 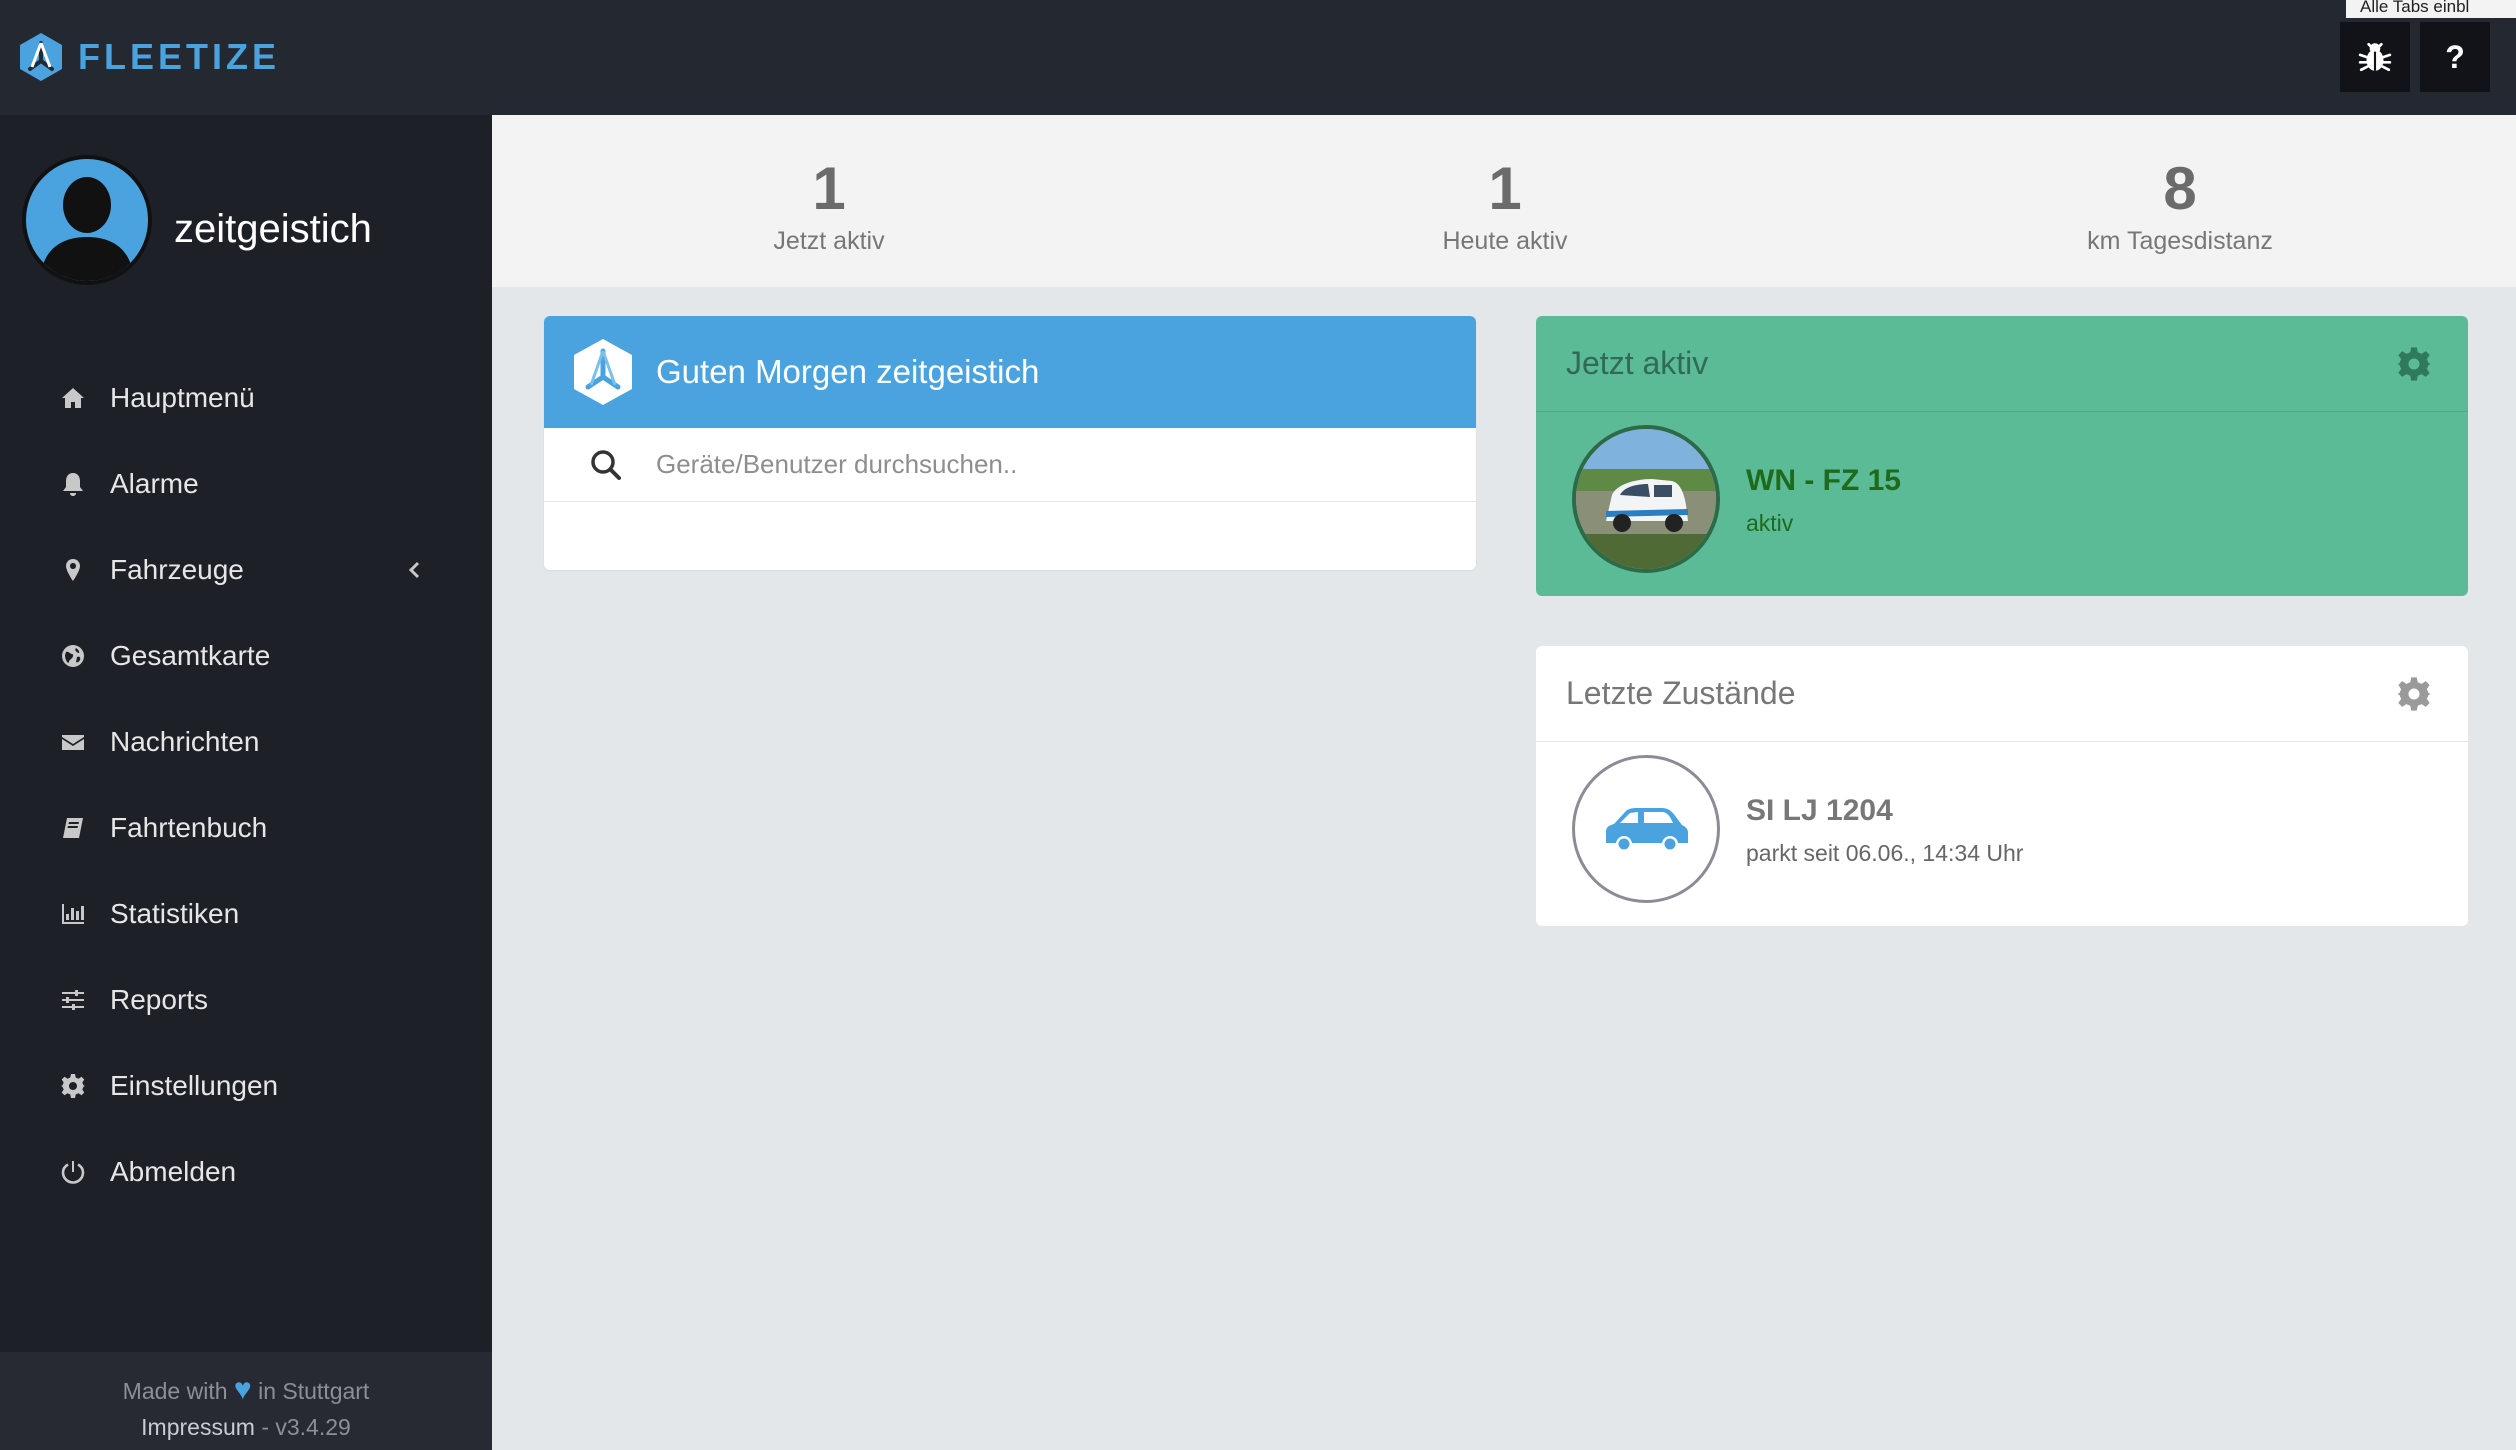 I want to click on globe-icon, so click(x=73, y=656).